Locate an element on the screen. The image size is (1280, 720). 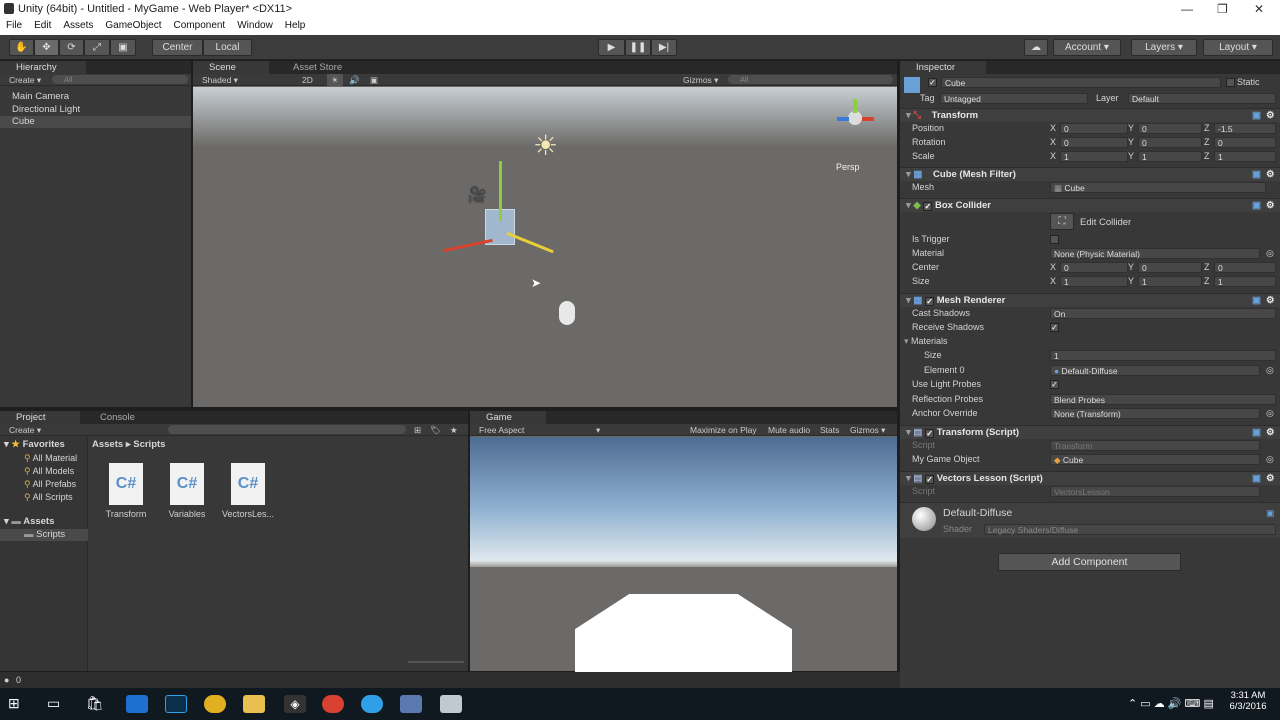
tab-hierarchy: Hierarchy is located at coordinates (43, 67).